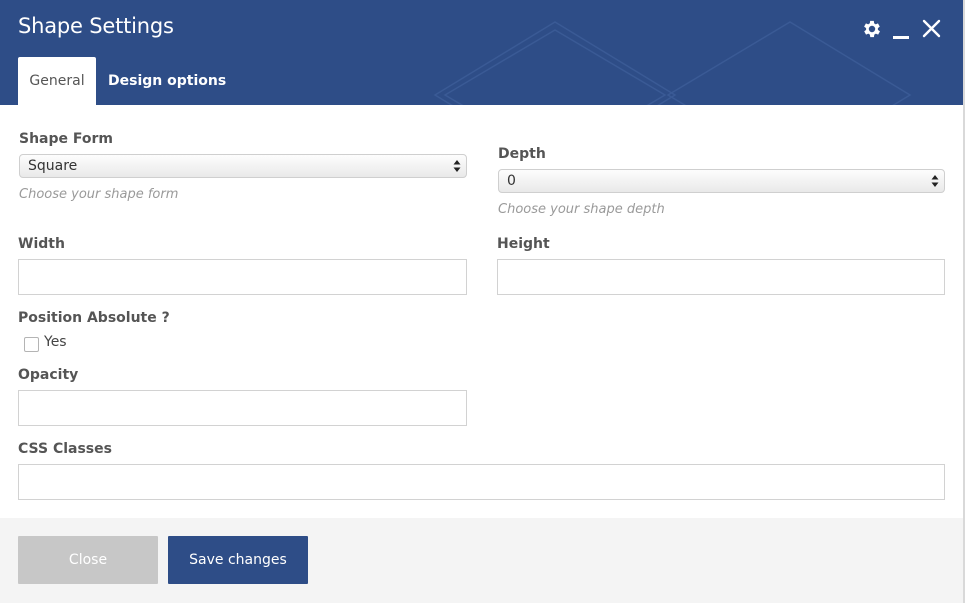 The height and width of the screenshot is (603, 965). I want to click on minimize-icon, so click(901, 37).